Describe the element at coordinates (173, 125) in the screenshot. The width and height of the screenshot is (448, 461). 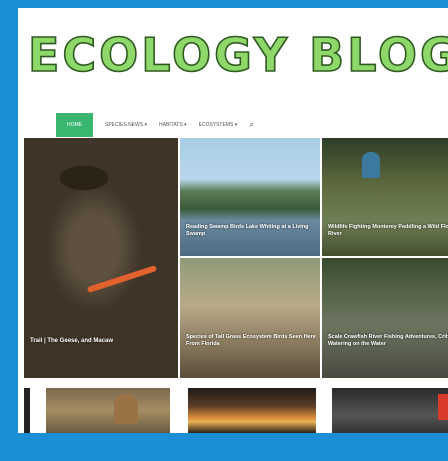
I see `nav-item-habitats: HABITATS ▾` at that location.